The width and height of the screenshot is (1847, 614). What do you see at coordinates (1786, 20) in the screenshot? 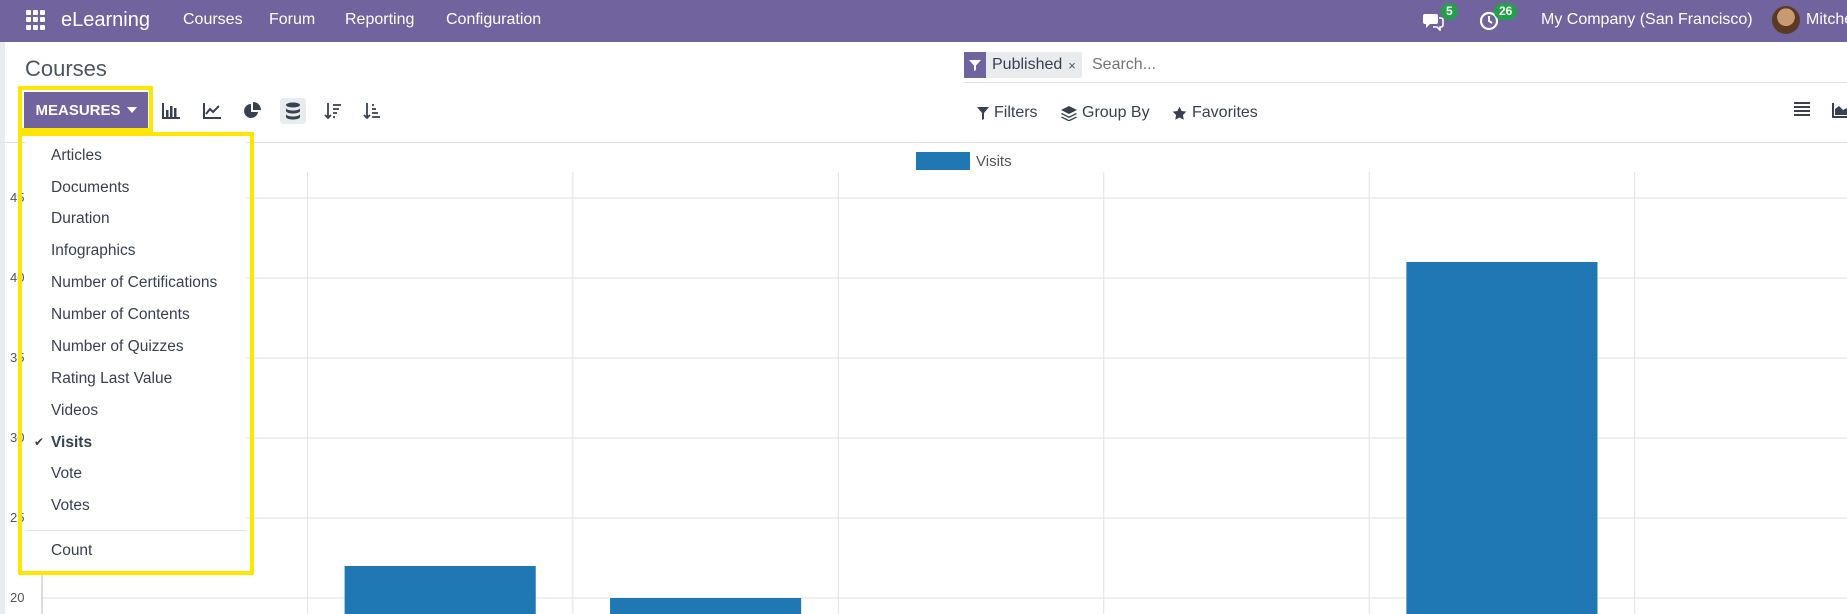
I see `user-avatar` at bounding box center [1786, 20].